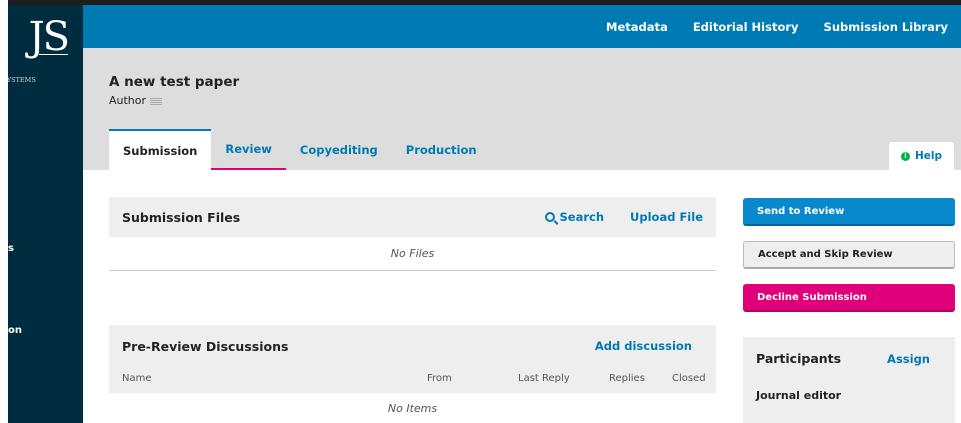  Describe the element at coordinates (849, 212) in the screenshot. I see `send-to-review-button: Send to Review` at that location.